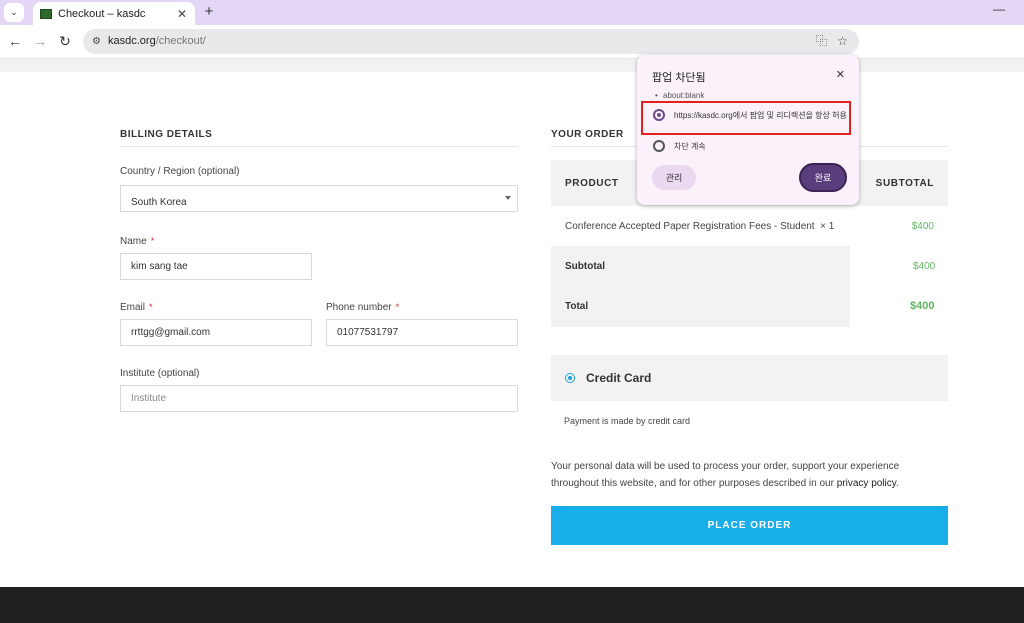 This screenshot has height=623, width=1024. I want to click on phone-label: Phone number *, so click(363, 307).